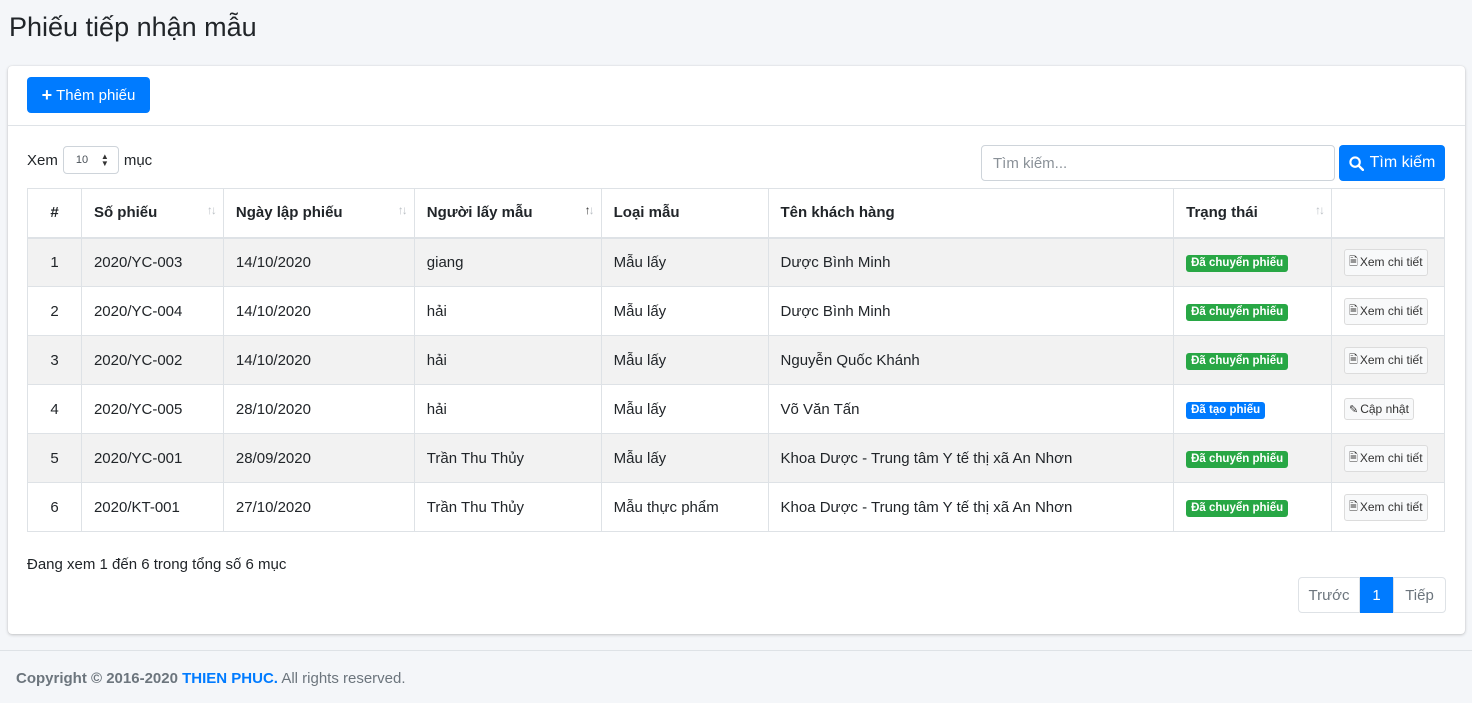  Describe the element at coordinates (54, 458) in the screenshot. I see `cell-index: 5` at that location.